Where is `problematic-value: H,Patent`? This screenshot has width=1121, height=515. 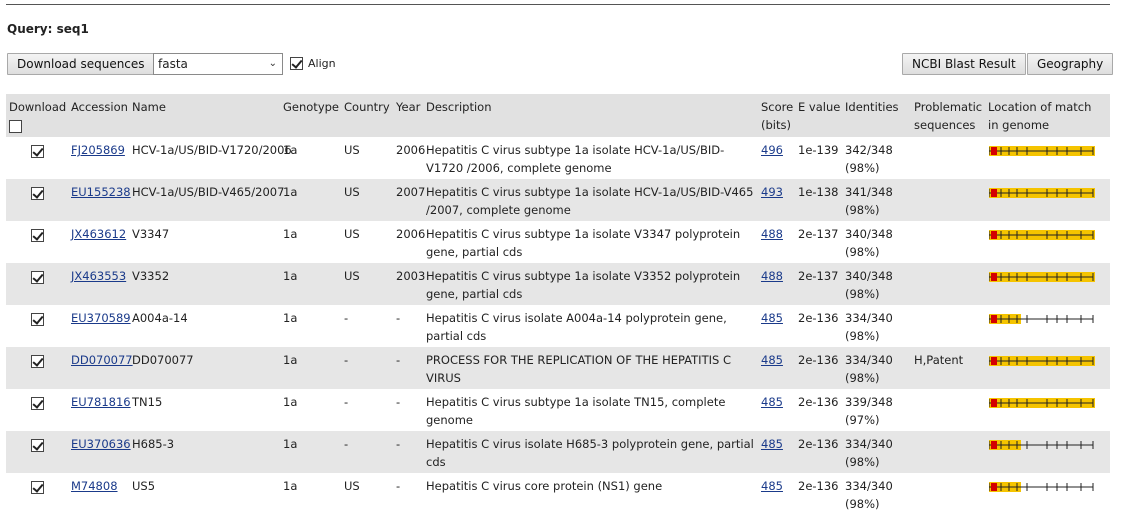
problematic-value: H,Patent is located at coordinates (939, 360).